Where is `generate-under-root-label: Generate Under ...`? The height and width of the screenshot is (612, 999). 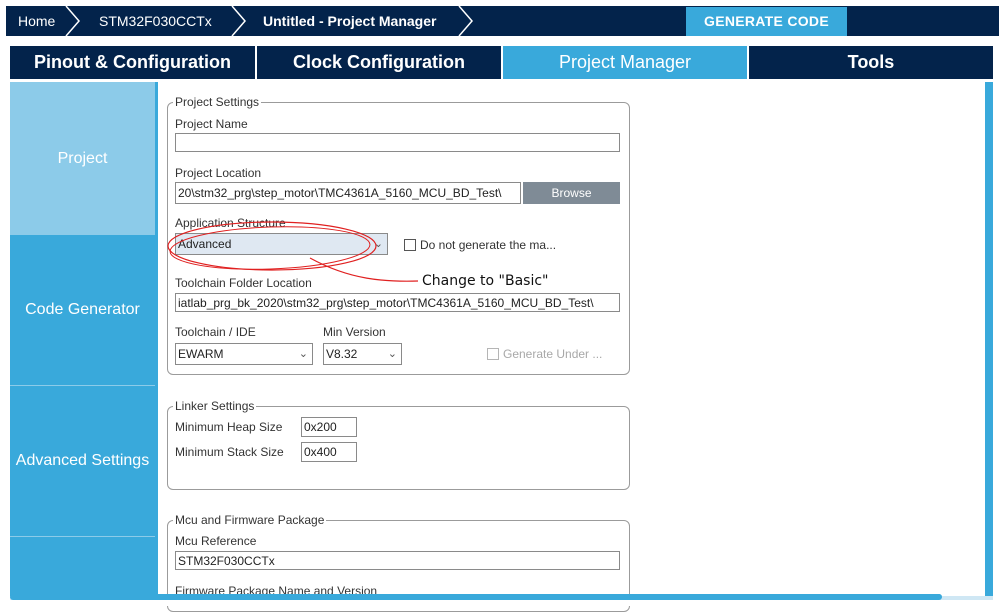 generate-under-root-label: Generate Under ... is located at coordinates (553, 354).